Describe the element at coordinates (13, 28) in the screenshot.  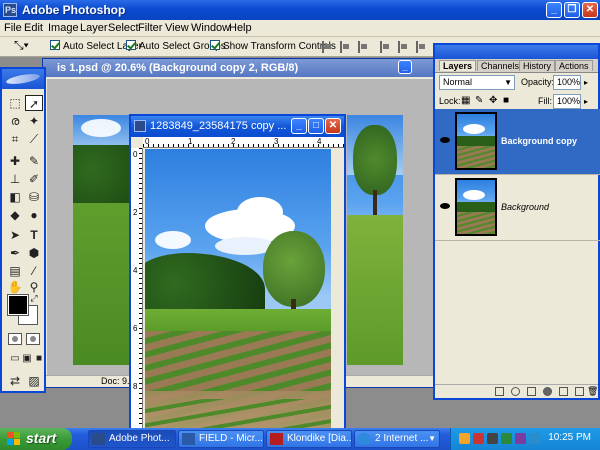
I see `menu-file: File` at that location.